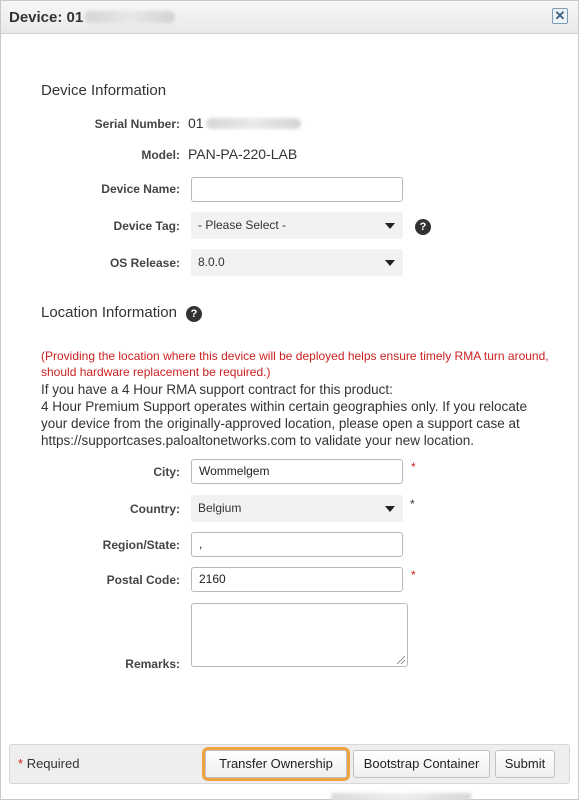 This screenshot has height=800, width=579. I want to click on close-icon: ✕, so click(560, 16).